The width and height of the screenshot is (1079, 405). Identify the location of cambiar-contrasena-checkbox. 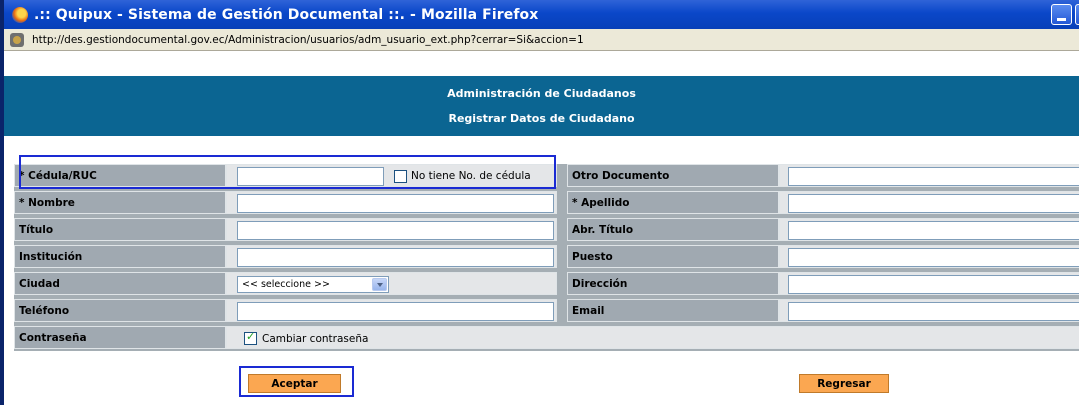
(250, 337).